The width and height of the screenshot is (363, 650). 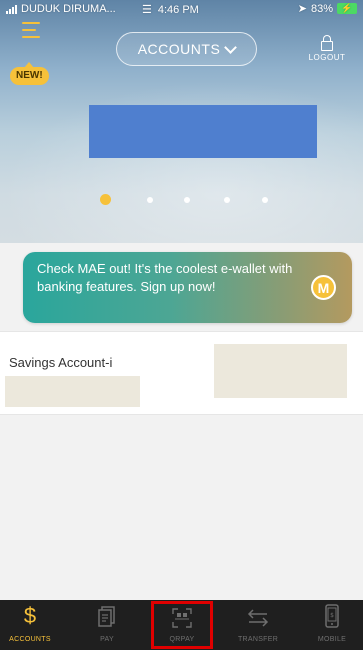 I want to click on qr-scan-icon, so click(x=182, y=618).